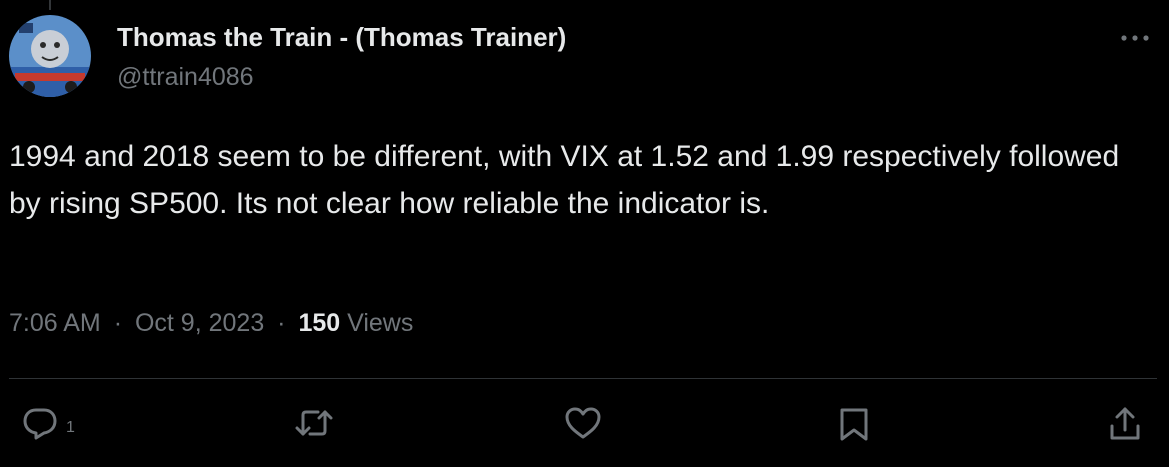 This screenshot has height=467, width=1169. Describe the element at coordinates (50, 5) in the screenshot. I see `thread-connector-line` at that location.